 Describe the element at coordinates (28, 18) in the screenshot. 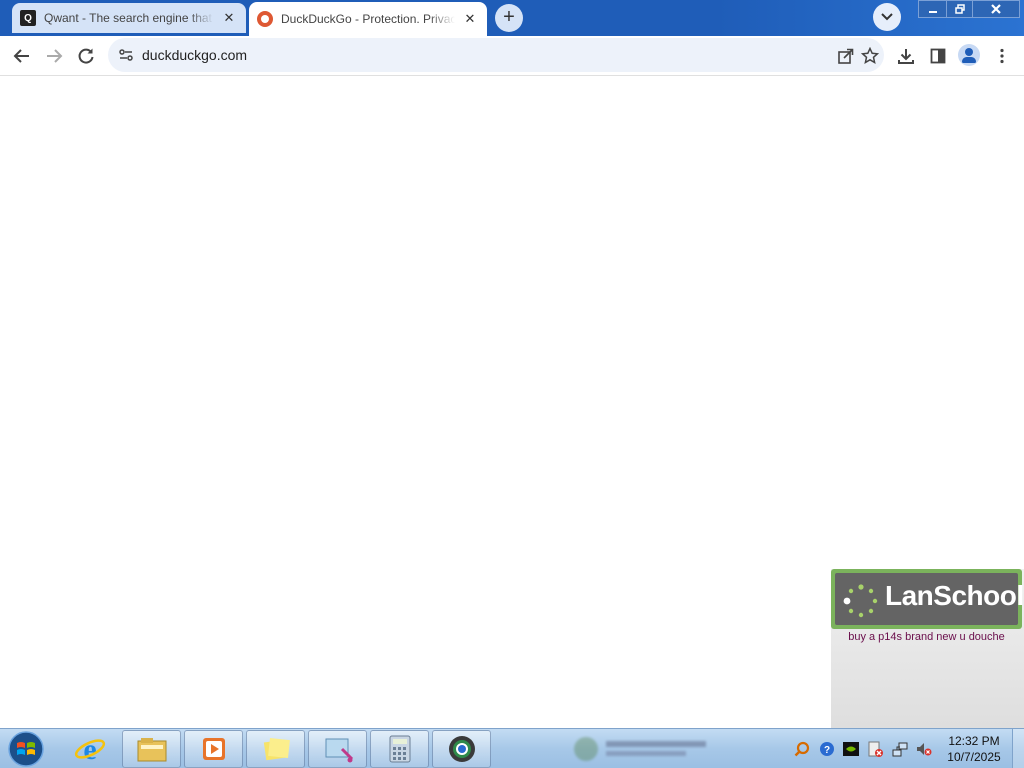

I see `qwant-favicon-icon: Q` at that location.